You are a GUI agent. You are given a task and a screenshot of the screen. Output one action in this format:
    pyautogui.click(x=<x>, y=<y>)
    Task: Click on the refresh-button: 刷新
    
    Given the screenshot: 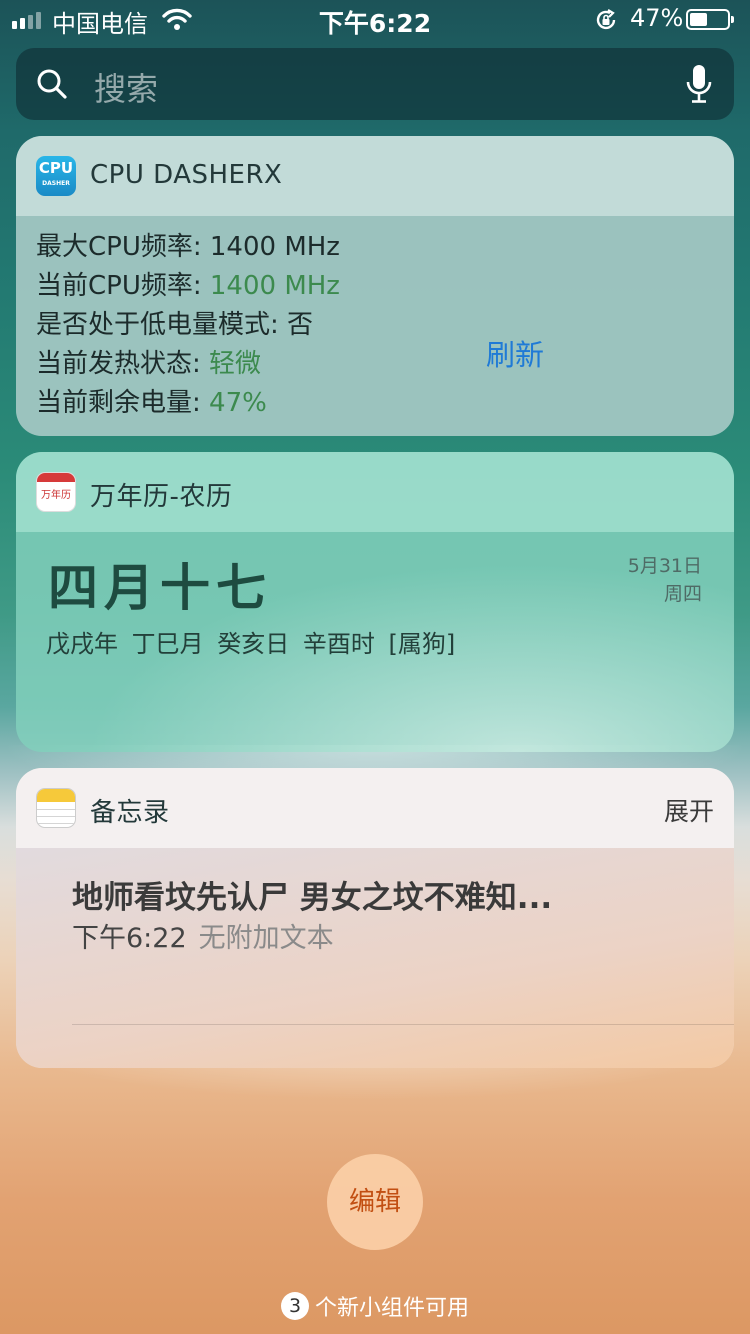 What is the action you would take?
    pyautogui.click(x=515, y=353)
    